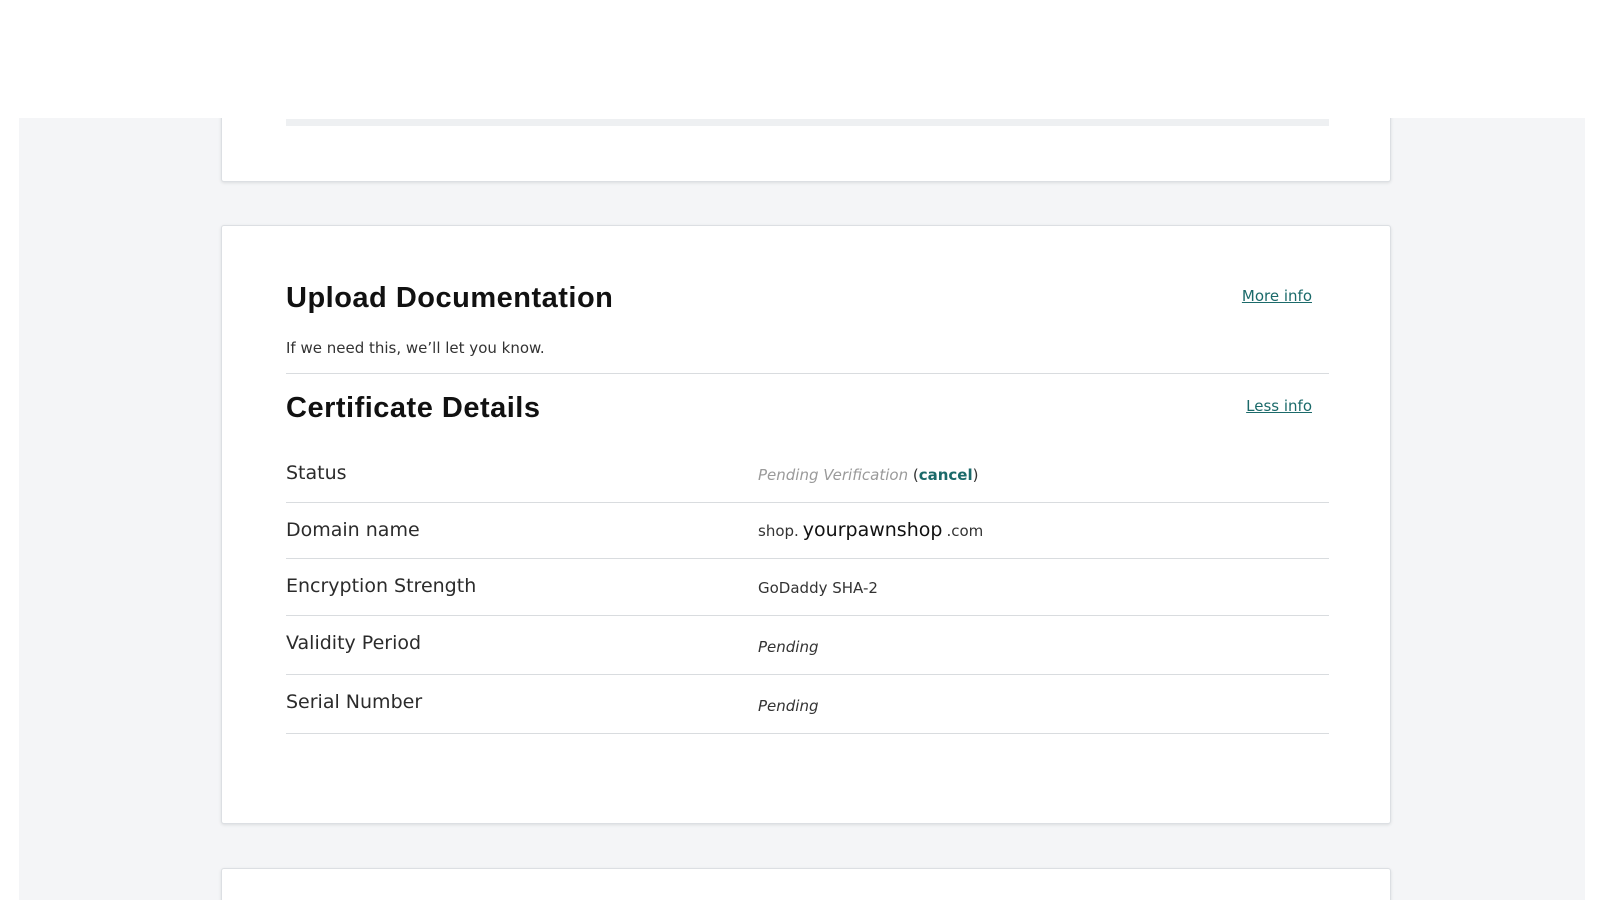 This screenshot has width=1614, height=904. I want to click on status-pending-text: Pending Verification, so click(833, 475).